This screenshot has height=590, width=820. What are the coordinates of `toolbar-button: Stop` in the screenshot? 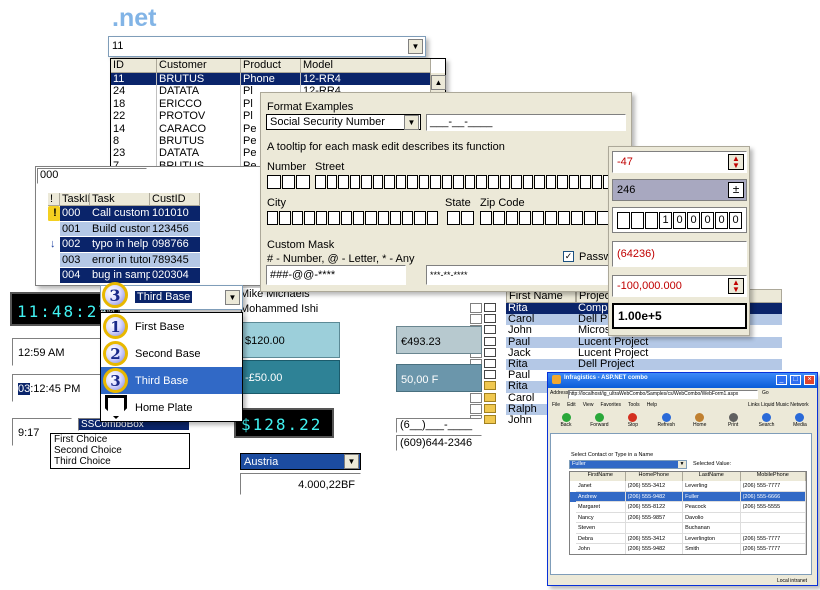 It's located at (633, 422).